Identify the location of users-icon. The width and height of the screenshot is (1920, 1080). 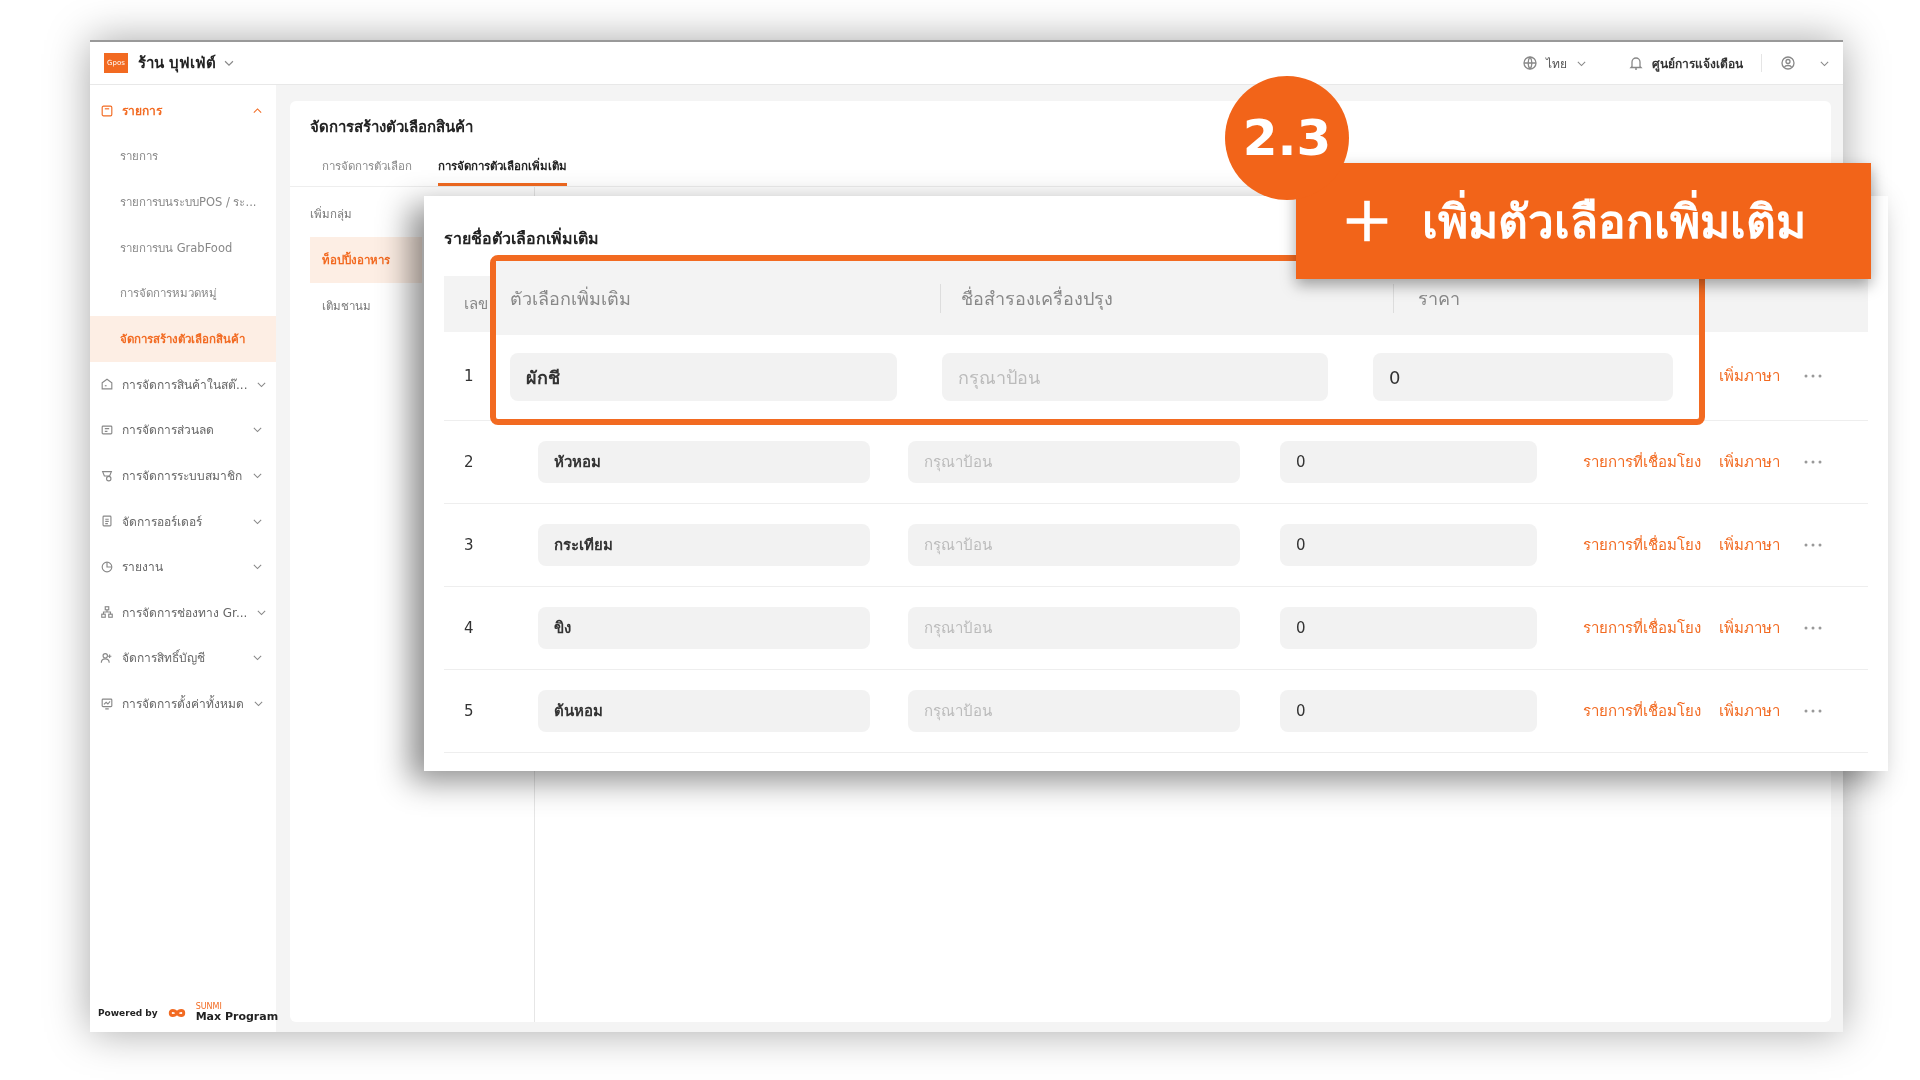
(107, 657).